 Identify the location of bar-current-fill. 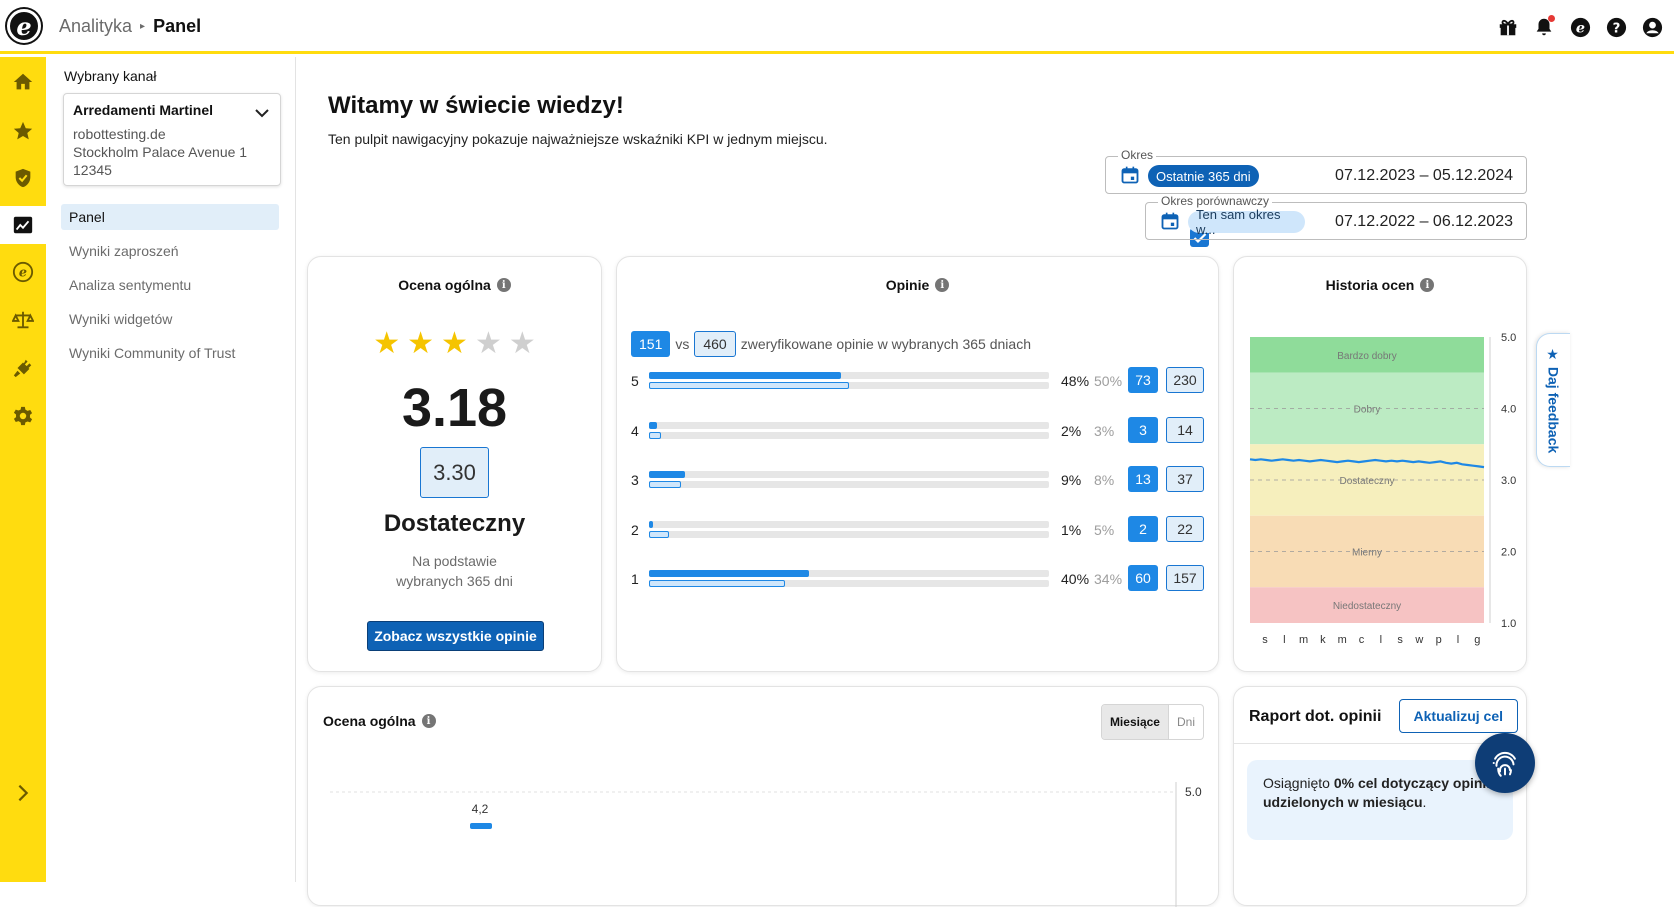
(745, 375).